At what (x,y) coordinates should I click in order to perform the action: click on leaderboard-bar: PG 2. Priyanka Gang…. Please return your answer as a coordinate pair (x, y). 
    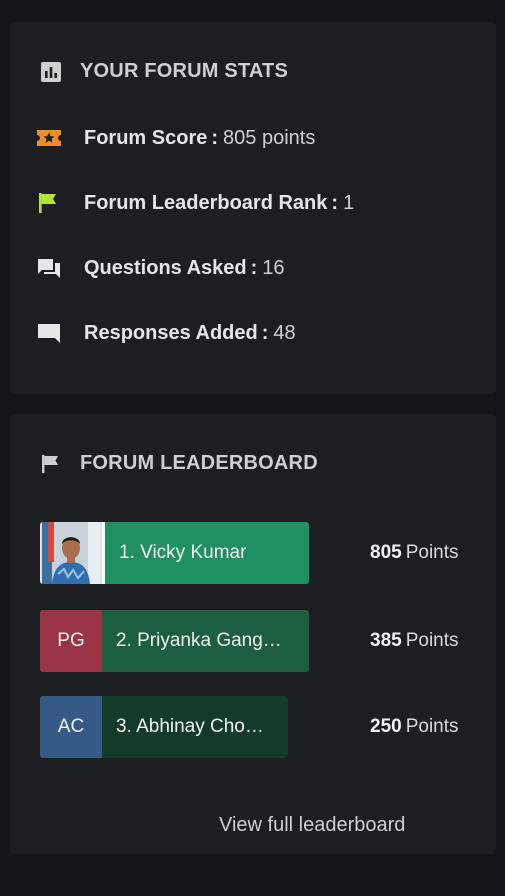
    Looking at the image, I should click on (174, 641).